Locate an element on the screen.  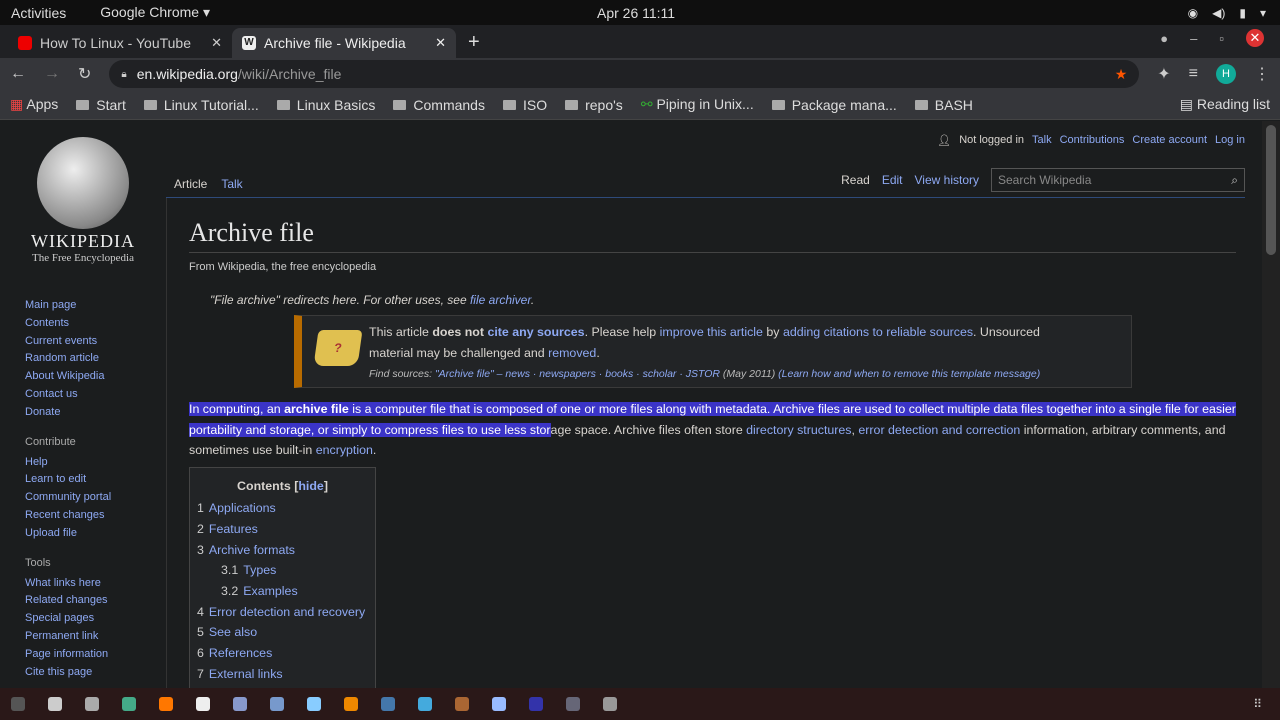
toc-item: 6 References is located at coordinates (282, 653).